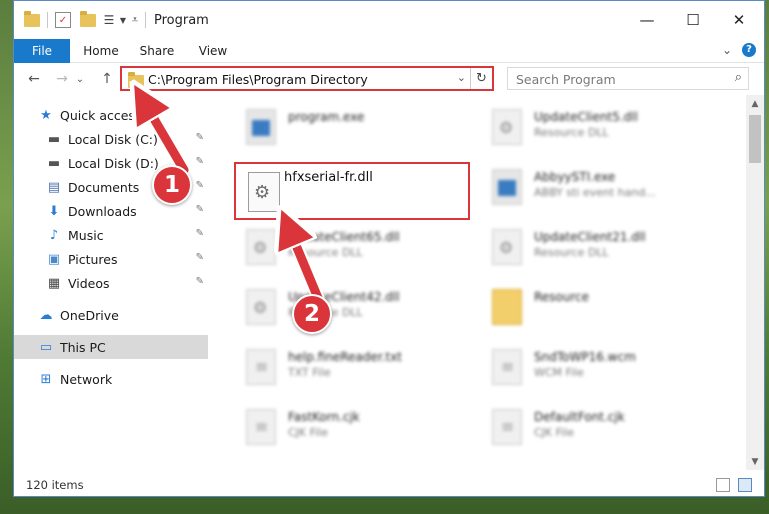 Image resolution: width=769 pixels, height=514 pixels. I want to click on sidebar-item-label: Downloads, so click(102, 211).